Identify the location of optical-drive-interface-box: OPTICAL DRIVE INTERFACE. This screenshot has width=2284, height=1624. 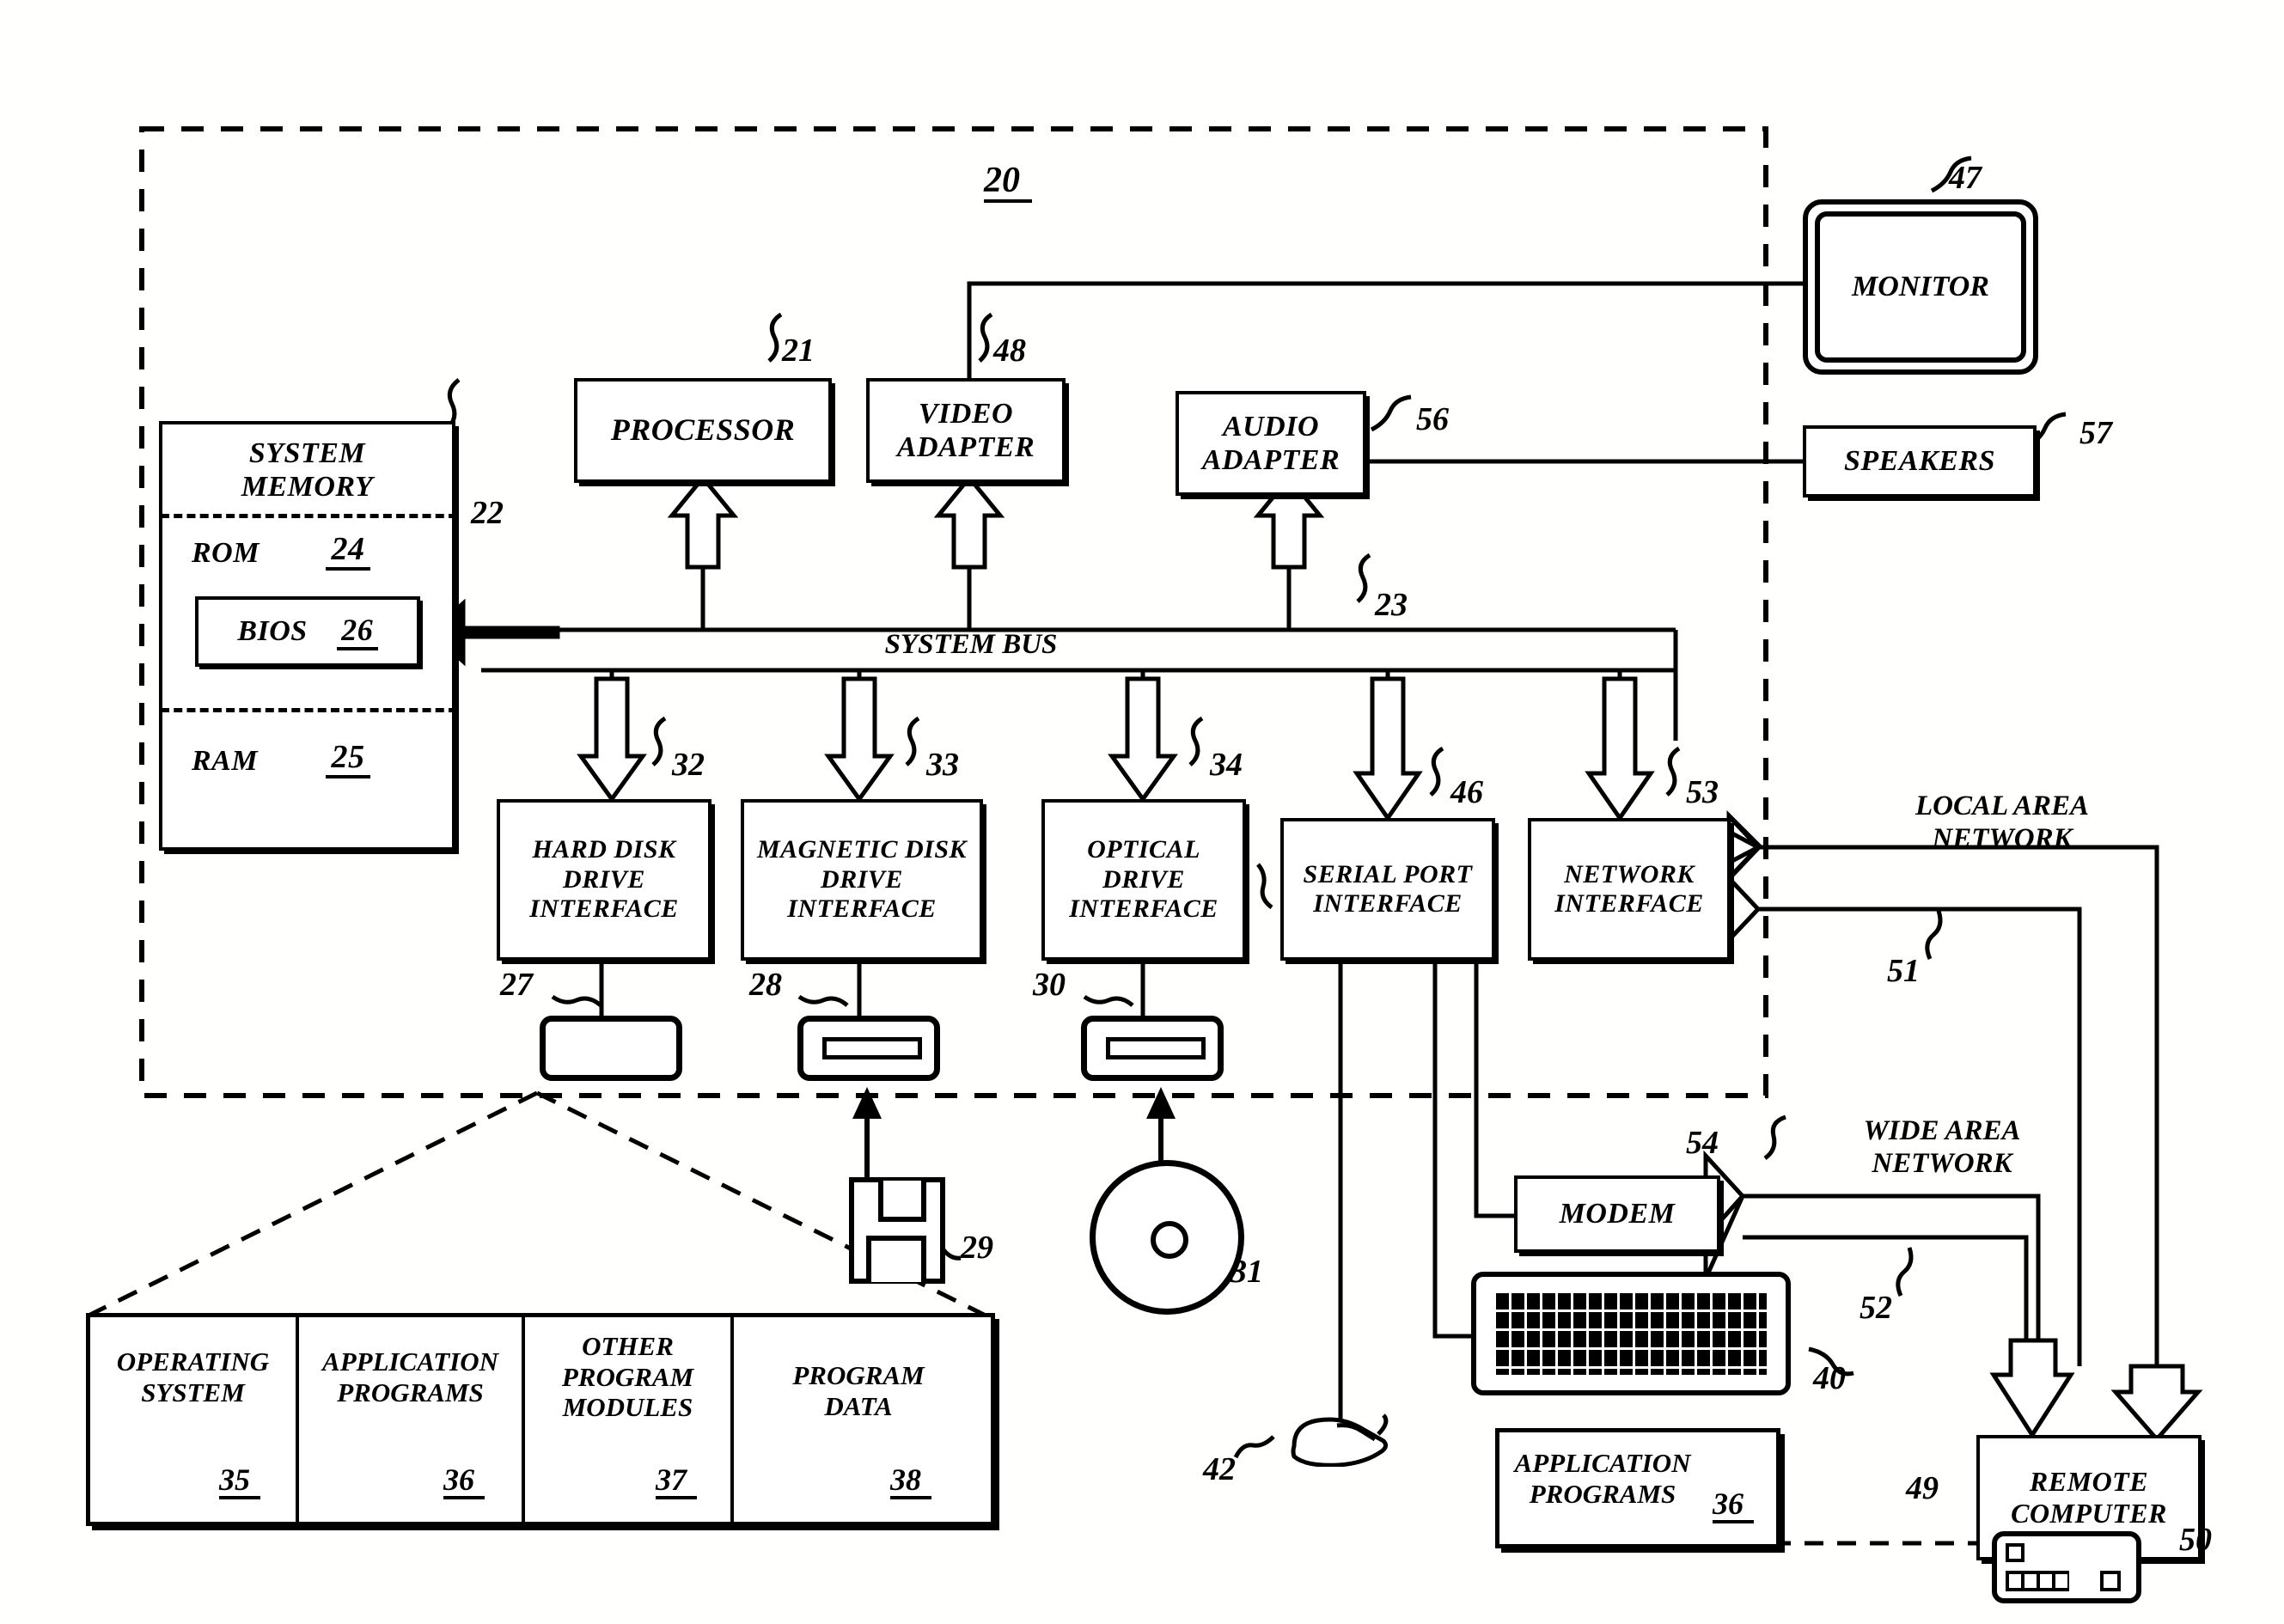
(1143, 880).